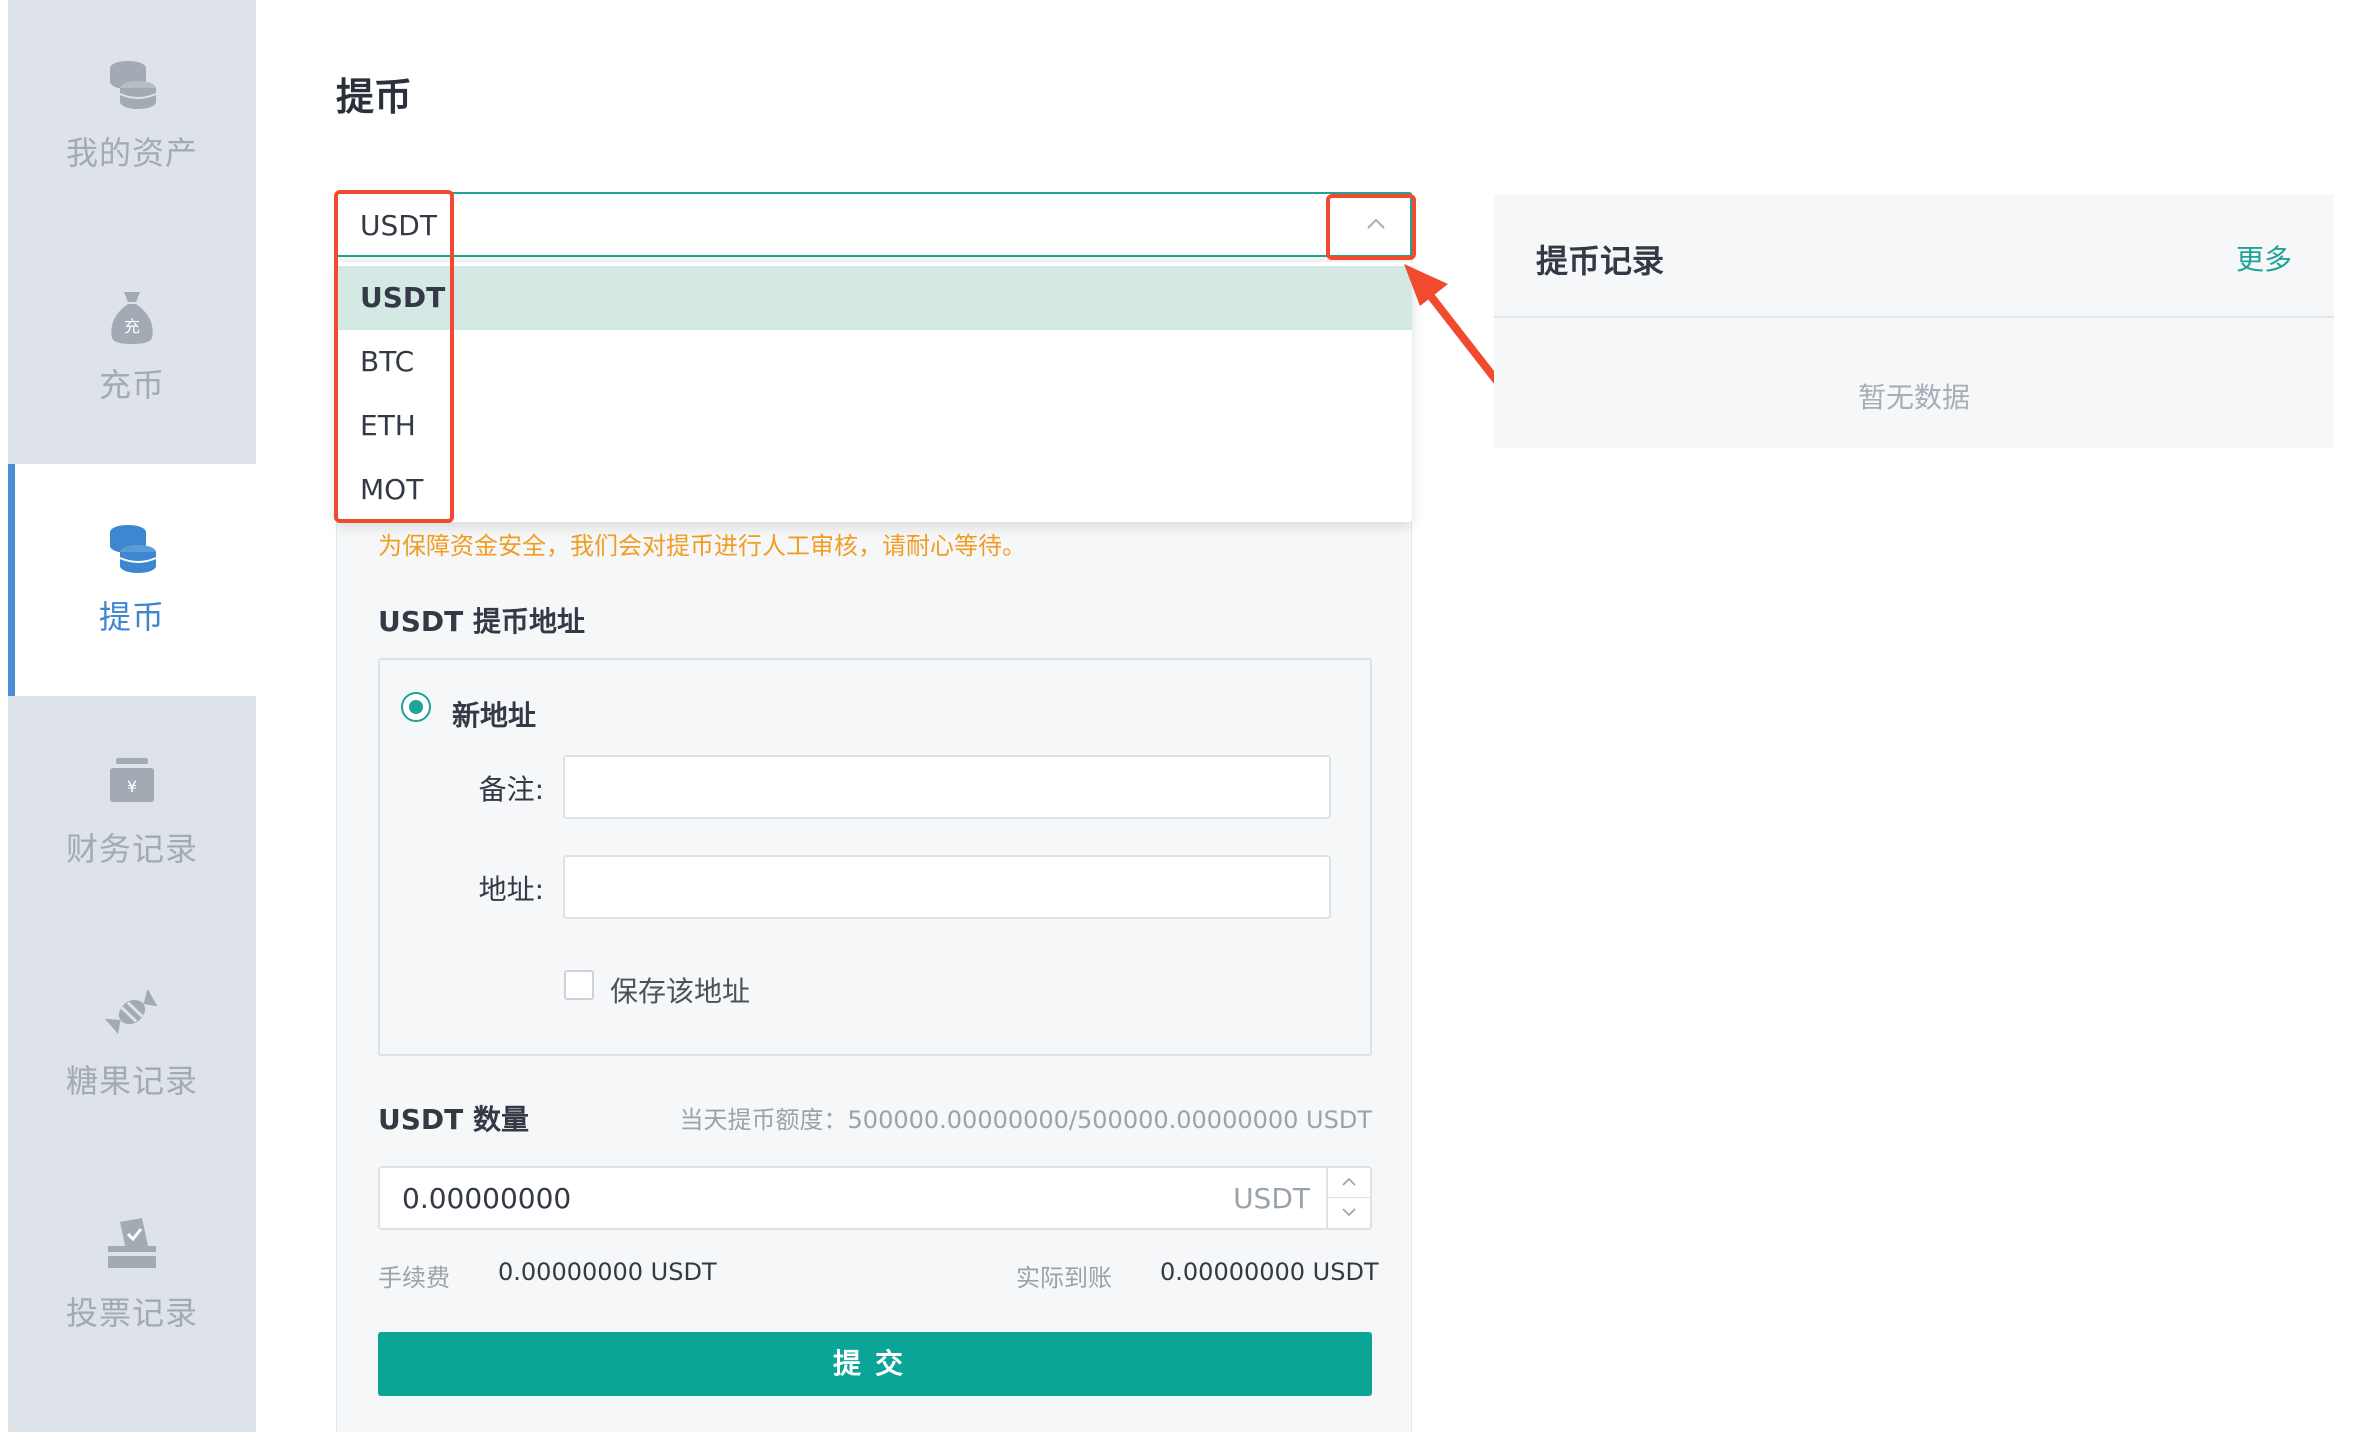 This screenshot has width=2378, height=1432. Describe the element at coordinates (874, 490) in the screenshot. I see `coin-option-mot: MOT` at that location.